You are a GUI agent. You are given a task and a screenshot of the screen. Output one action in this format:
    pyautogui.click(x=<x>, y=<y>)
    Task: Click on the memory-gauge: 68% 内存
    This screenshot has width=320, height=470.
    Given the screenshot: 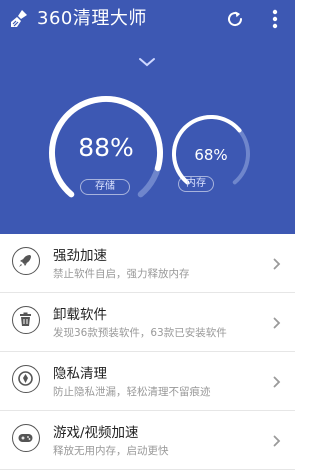 What is the action you would take?
    pyautogui.click(x=211, y=153)
    